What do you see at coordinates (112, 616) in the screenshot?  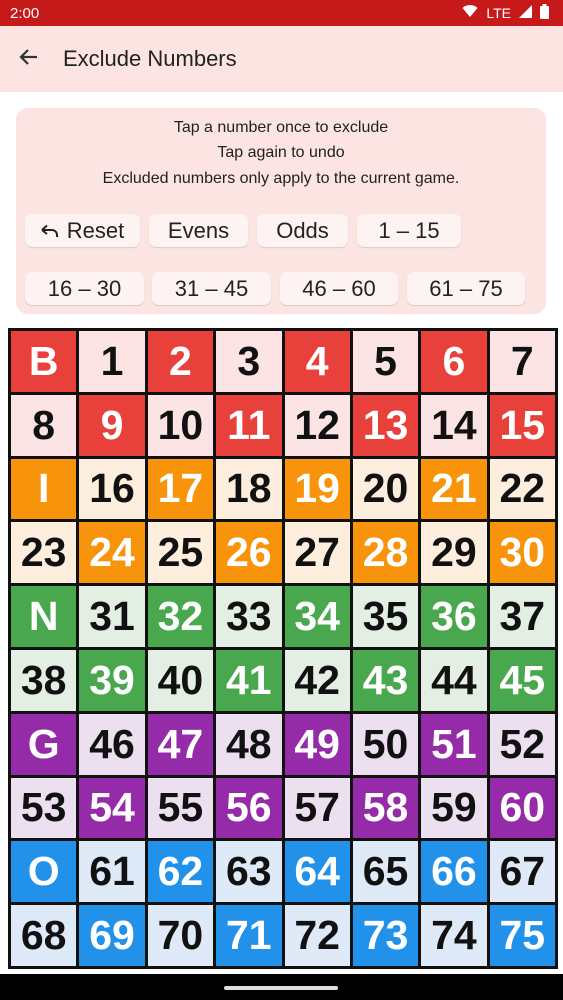 I see `number-cell-31: 31` at bounding box center [112, 616].